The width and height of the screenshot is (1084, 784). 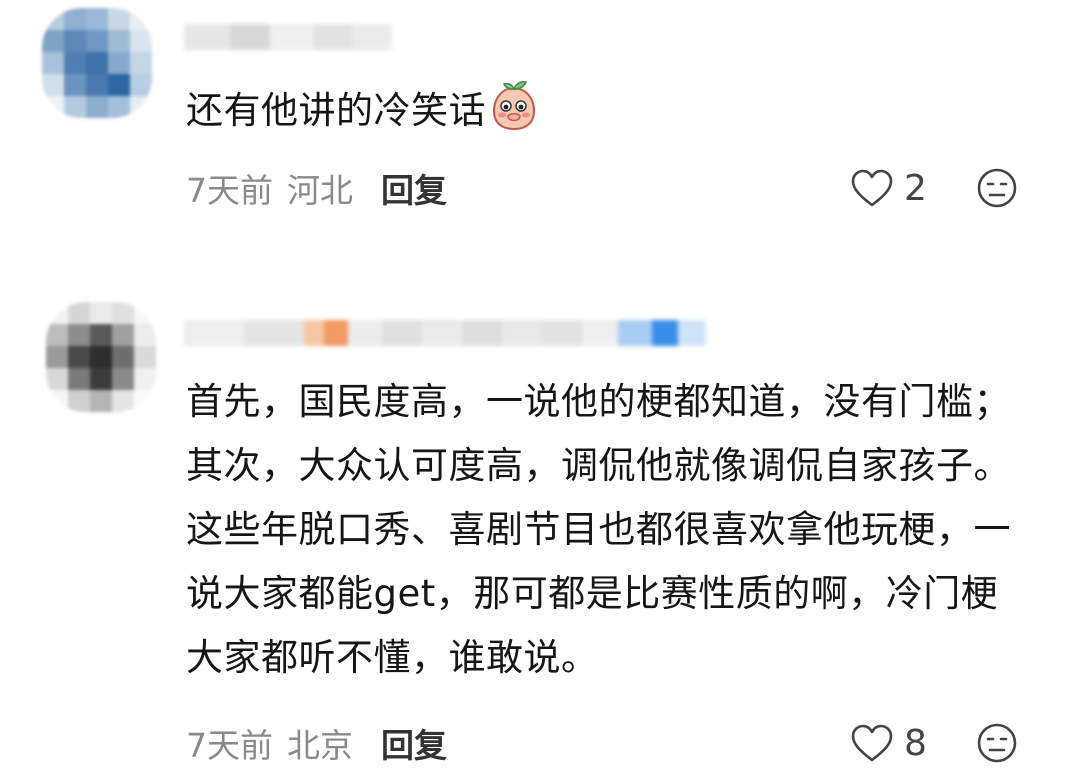 I want to click on like-button: 8, so click(x=888, y=743).